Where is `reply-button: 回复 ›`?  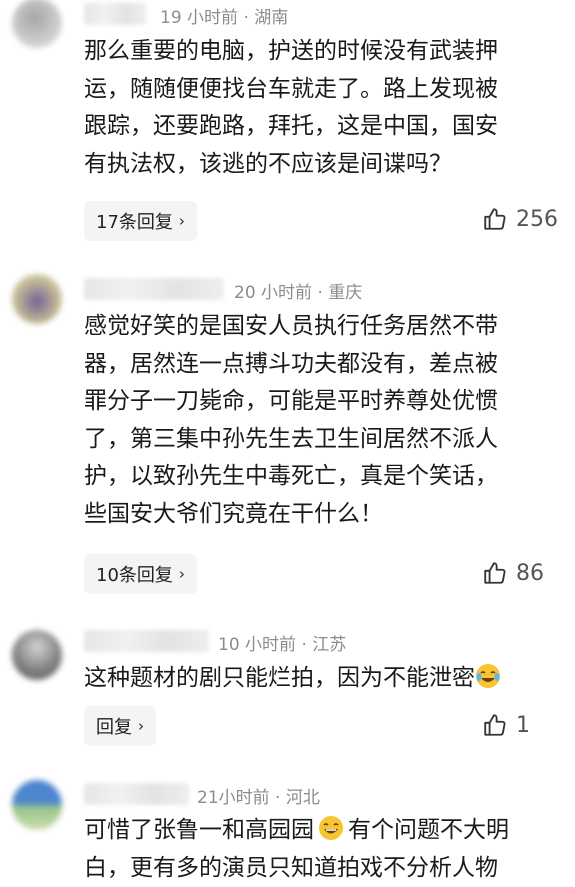
reply-button: 回复 › is located at coordinates (120, 726).